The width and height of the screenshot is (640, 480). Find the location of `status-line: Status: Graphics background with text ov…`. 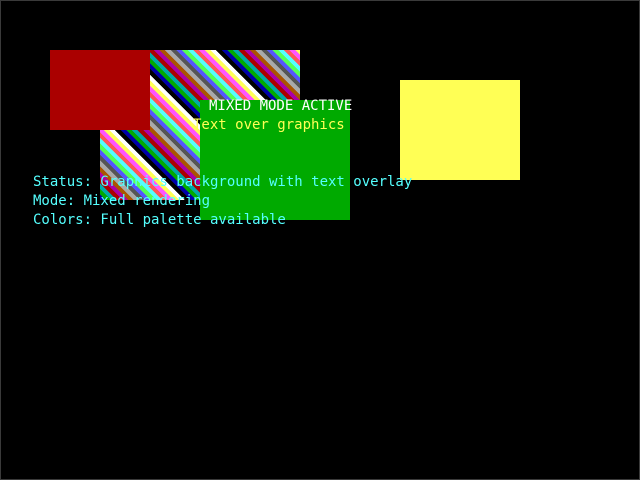

status-line: Status: Graphics background with text ov… is located at coordinates (223, 182).